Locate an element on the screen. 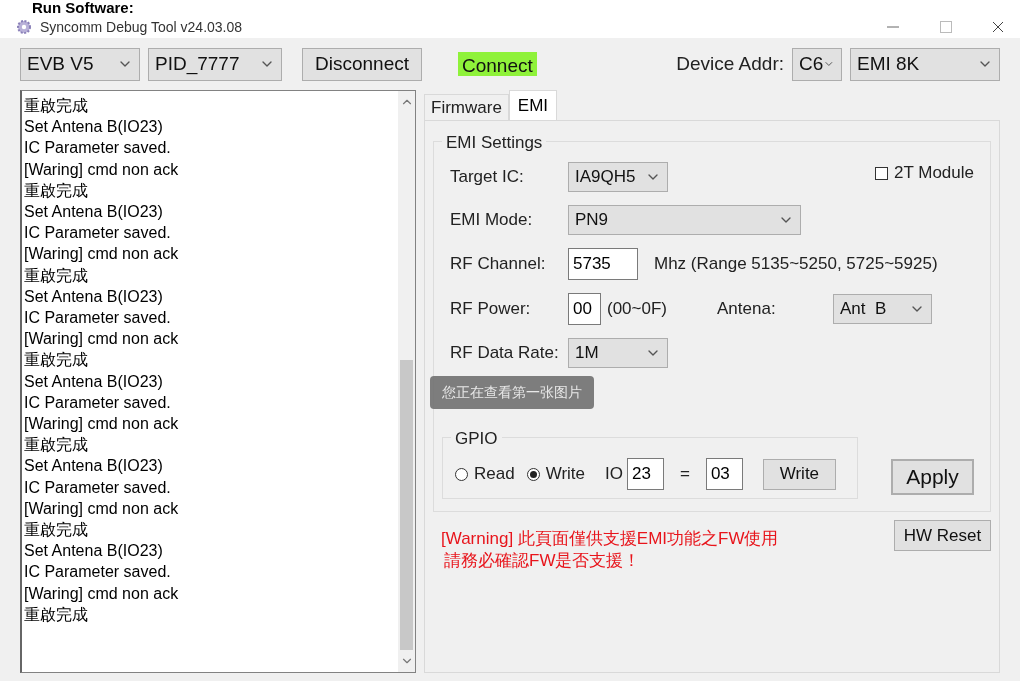 The width and height of the screenshot is (1020, 681). tab: EMI is located at coordinates (533, 105).